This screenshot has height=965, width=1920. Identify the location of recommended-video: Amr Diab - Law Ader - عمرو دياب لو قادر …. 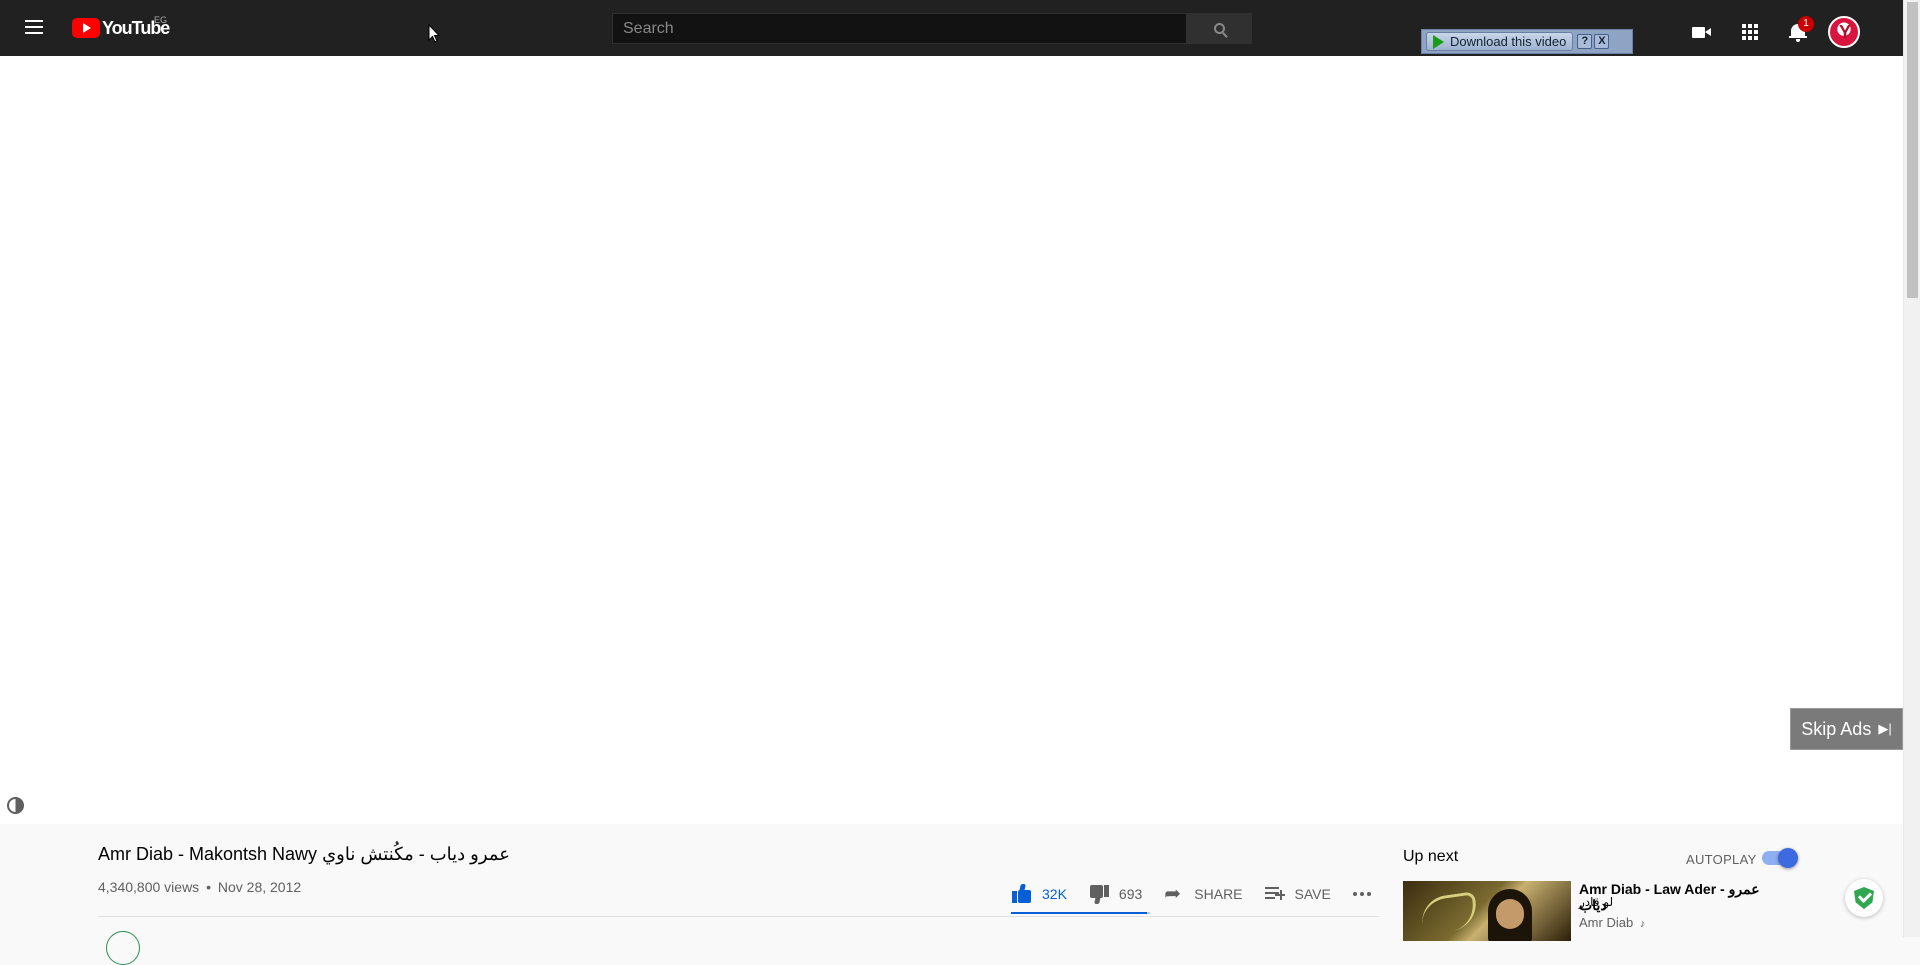
(1603, 911).